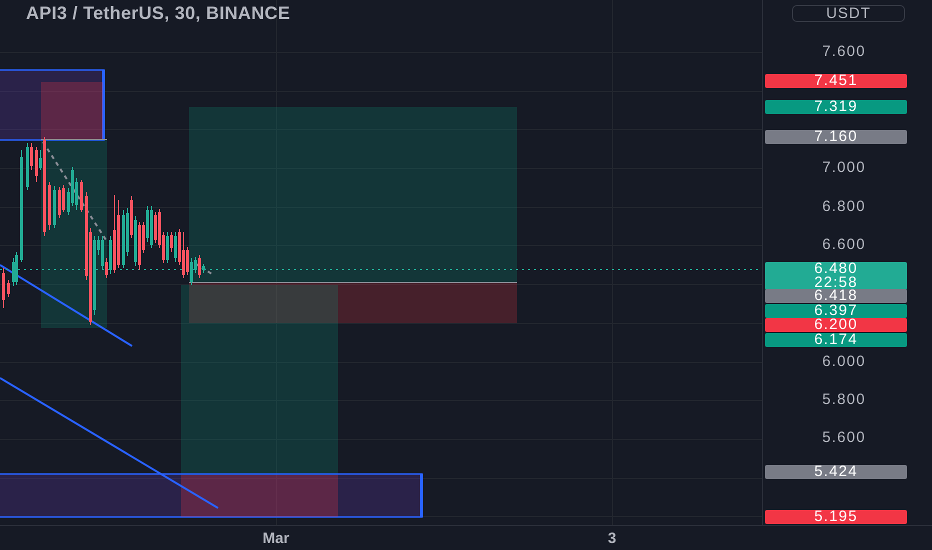  What do you see at coordinates (74, 139) in the screenshot?
I see `entry-line` at bounding box center [74, 139].